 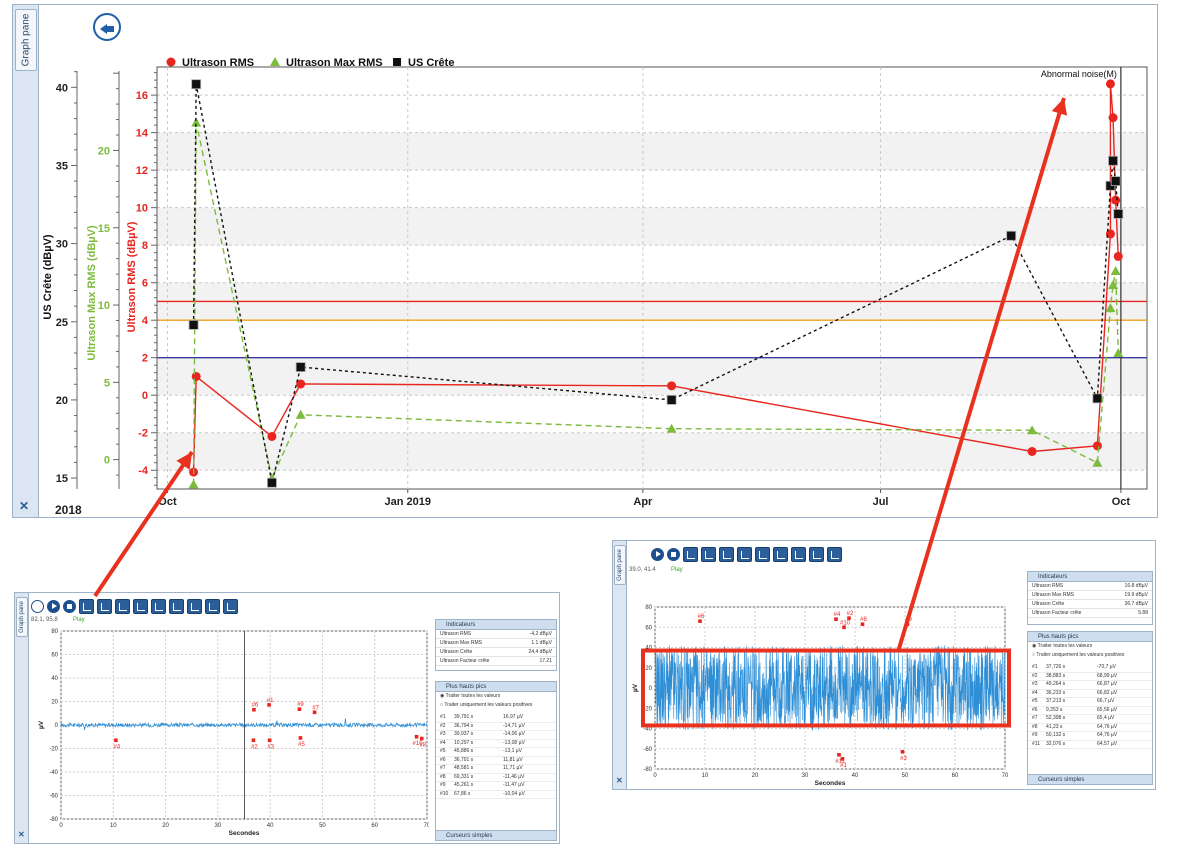 What do you see at coordinates (230, 606) in the screenshot?
I see `report-icon` at bounding box center [230, 606].